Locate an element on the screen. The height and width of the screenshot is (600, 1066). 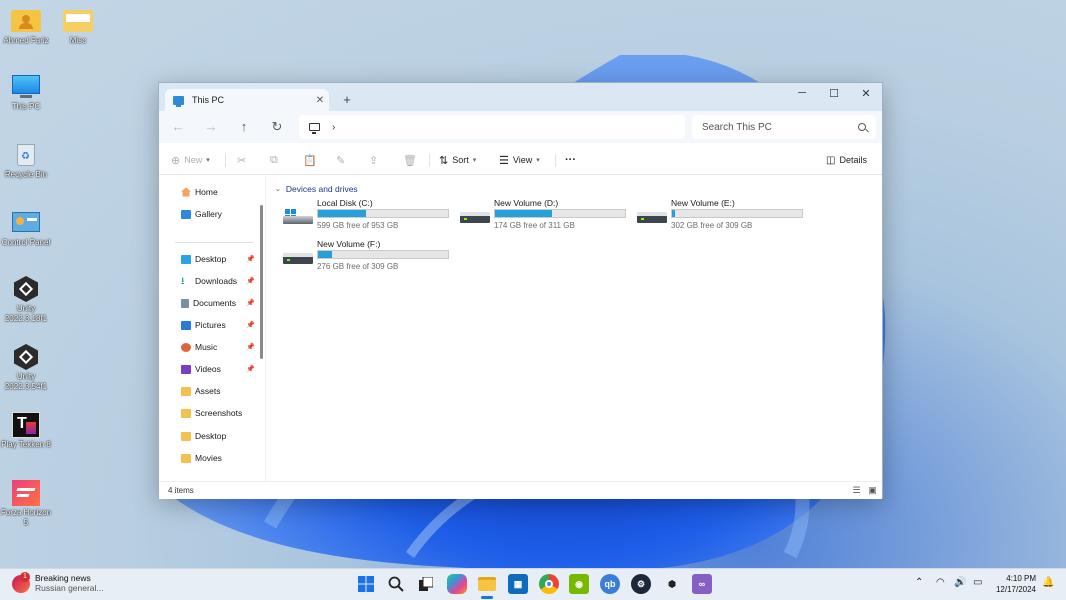
nav-item-downloads: ⭳ Downloads 📌 is located at coordinates (219, 281).